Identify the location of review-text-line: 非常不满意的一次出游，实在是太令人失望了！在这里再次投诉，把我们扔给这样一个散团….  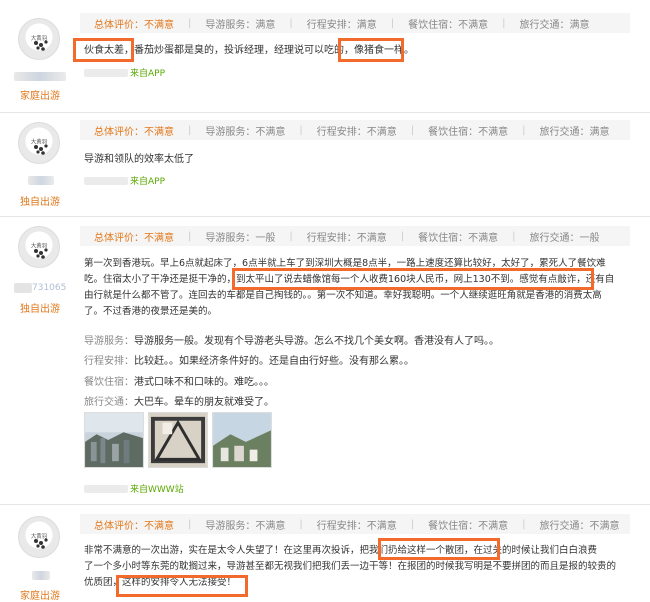
(341, 550).